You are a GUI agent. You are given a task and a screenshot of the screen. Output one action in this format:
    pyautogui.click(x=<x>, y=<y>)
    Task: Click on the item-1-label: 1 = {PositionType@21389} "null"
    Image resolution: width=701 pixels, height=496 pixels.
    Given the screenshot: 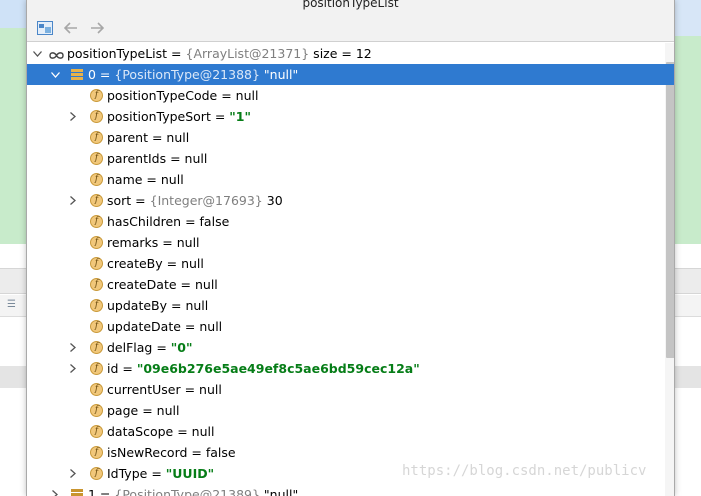 What is the action you would take?
    pyautogui.click(x=193, y=491)
    